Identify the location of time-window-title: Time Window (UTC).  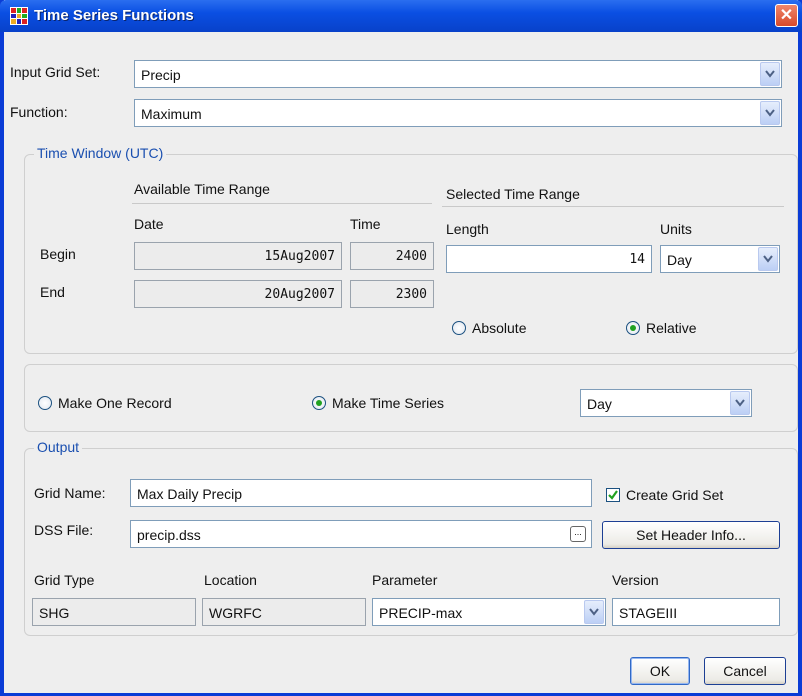
(100, 153).